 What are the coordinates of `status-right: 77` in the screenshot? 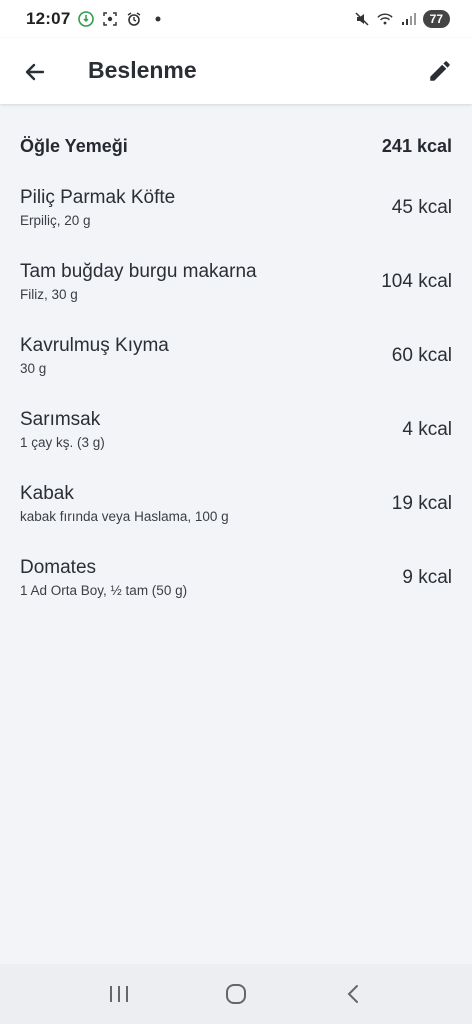 It's located at (402, 19).